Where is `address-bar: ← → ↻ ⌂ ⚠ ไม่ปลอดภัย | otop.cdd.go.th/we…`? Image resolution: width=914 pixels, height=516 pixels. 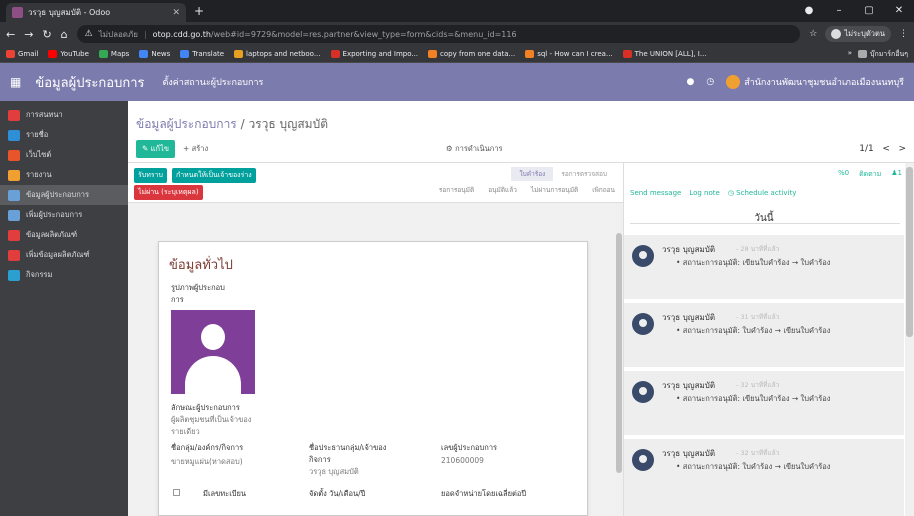 address-bar: ← → ↻ ⌂ ⚠ ไม่ปลอดภัย | otop.cdd.go.th/we… is located at coordinates (457, 34).